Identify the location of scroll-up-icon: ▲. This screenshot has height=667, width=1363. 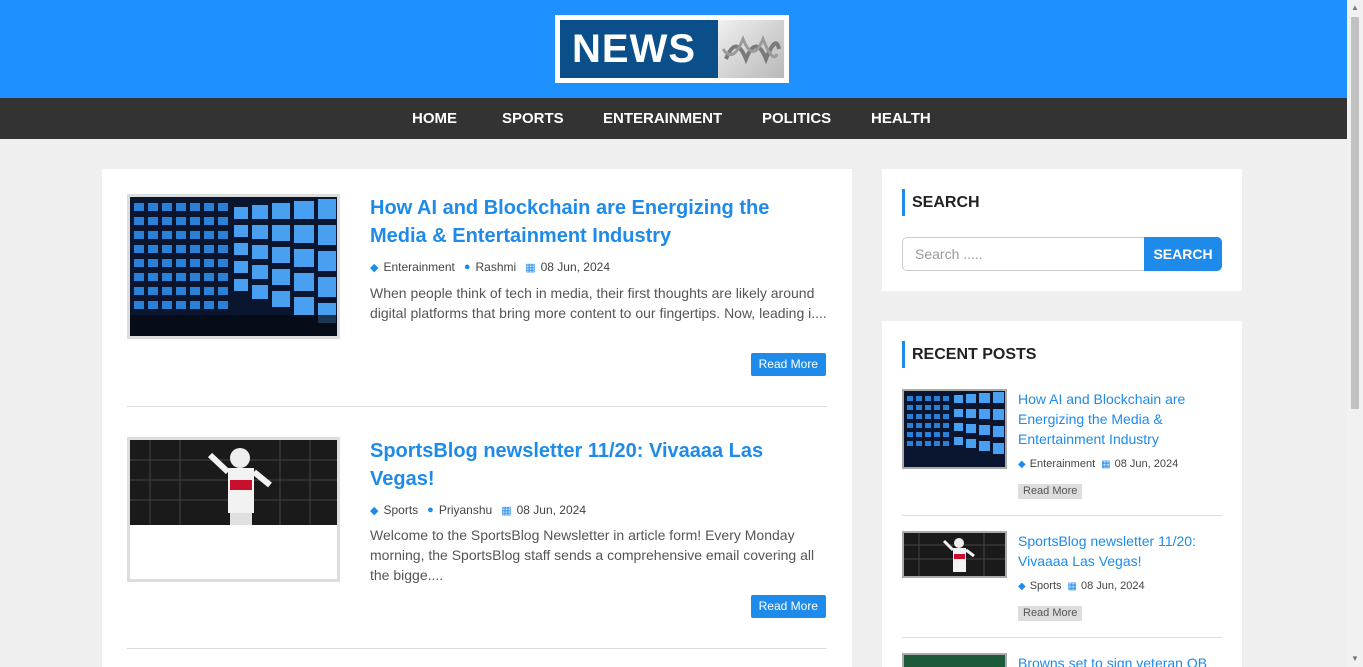
(1355, 7).